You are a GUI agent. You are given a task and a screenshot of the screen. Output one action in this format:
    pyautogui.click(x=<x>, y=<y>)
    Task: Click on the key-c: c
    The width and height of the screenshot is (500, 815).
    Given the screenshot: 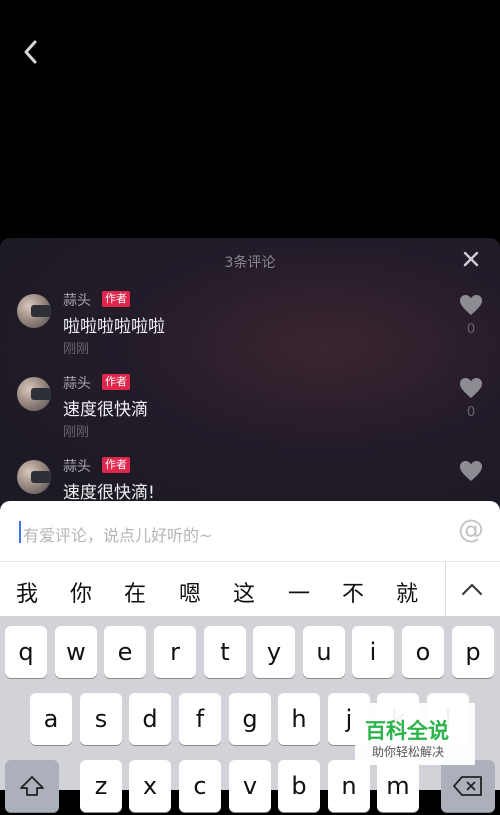 What is the action you would take?
    pyautogui.click(x=200, y=786)
    